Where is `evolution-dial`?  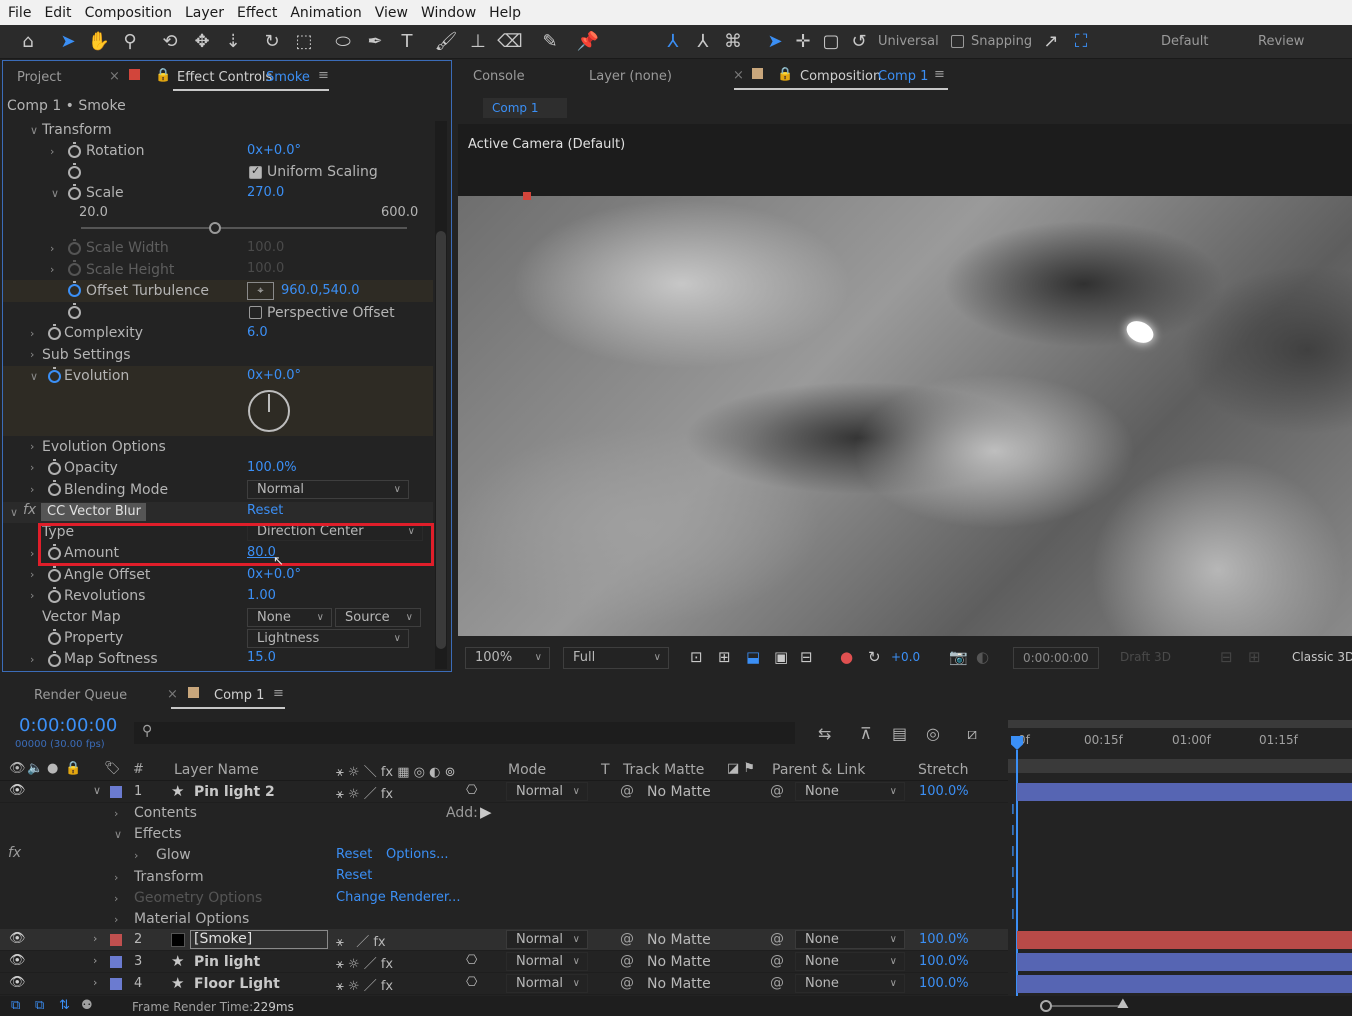
evolution-dial is located at coordinates (269, 411).